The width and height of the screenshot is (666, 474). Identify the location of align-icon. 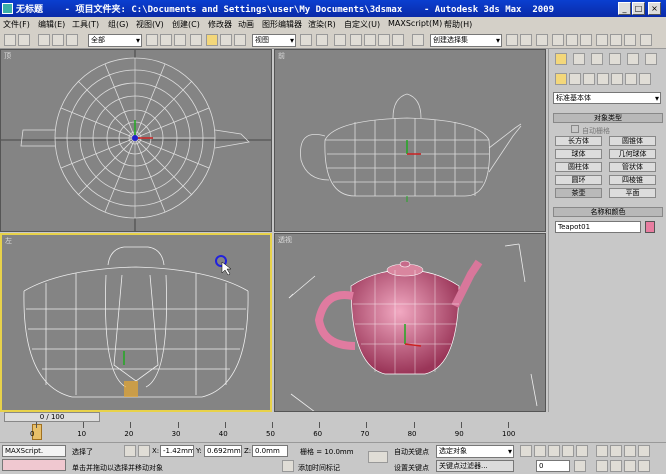
(526, 40).